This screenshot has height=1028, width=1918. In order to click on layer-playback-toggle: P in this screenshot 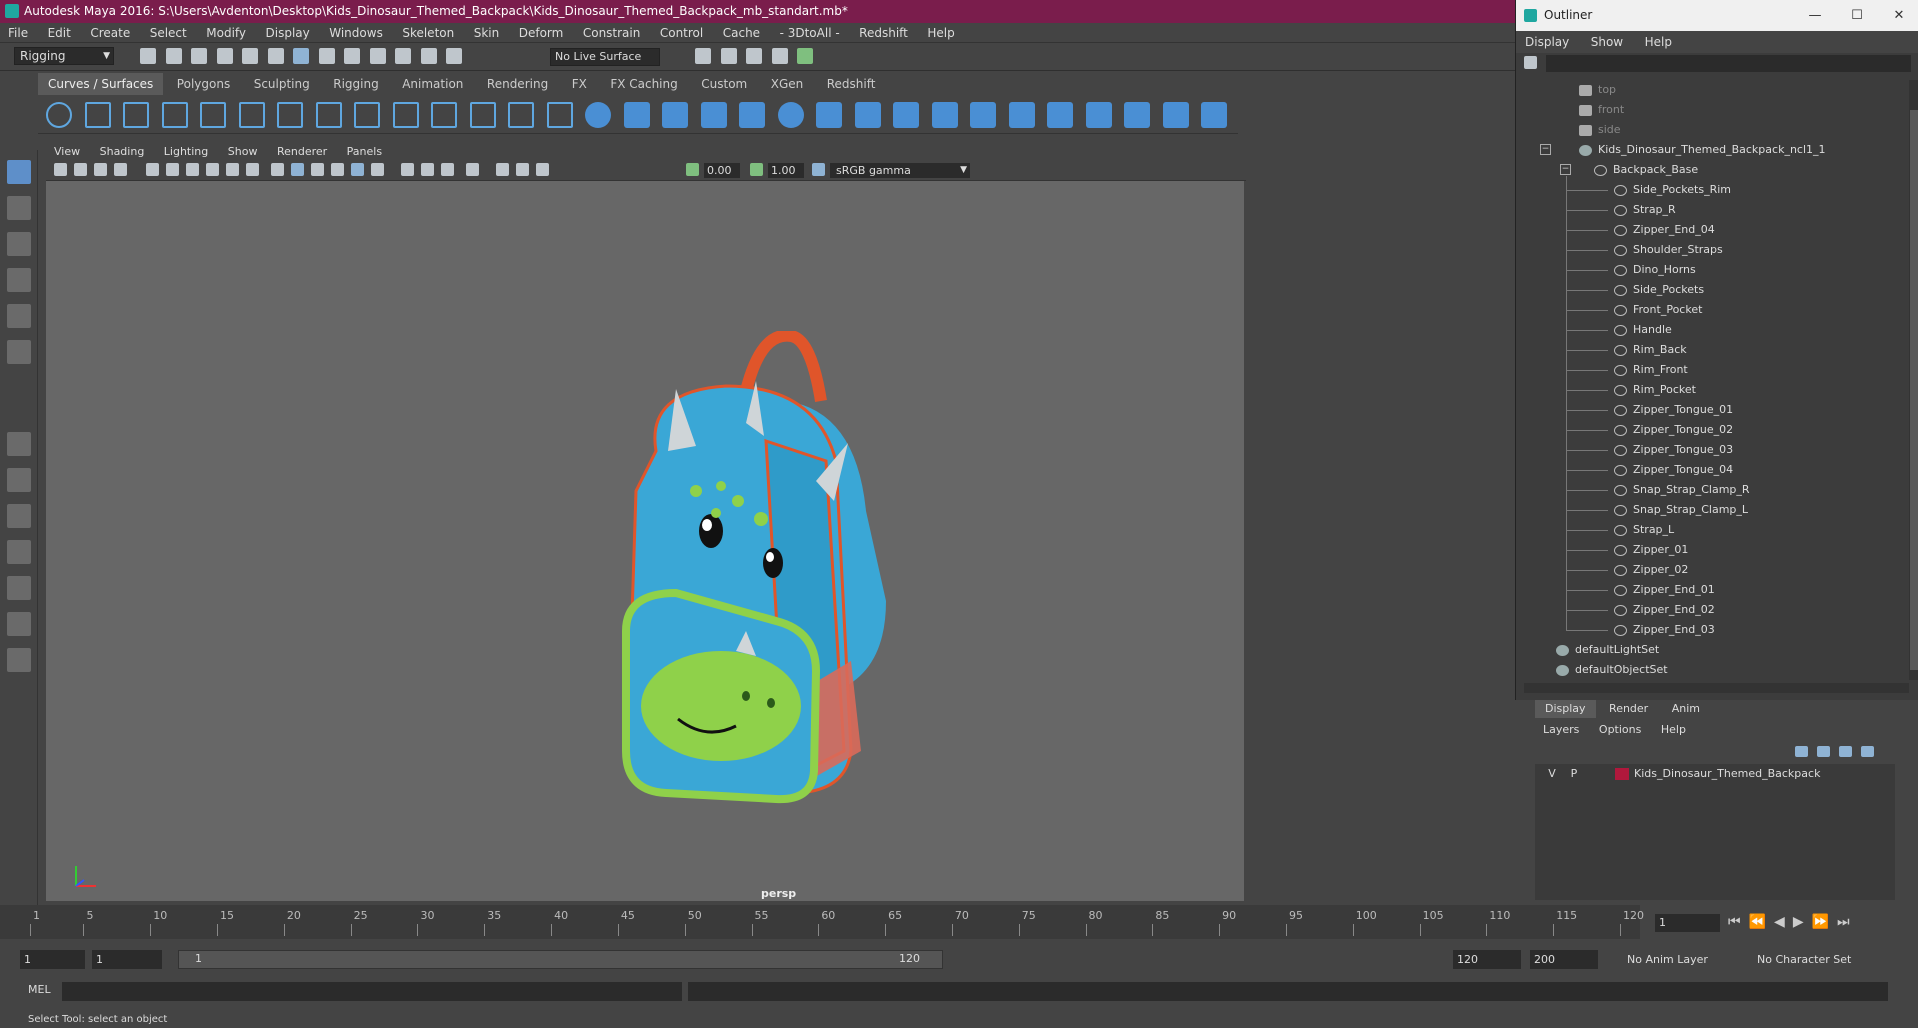, I will do `click(1574, 774)`.